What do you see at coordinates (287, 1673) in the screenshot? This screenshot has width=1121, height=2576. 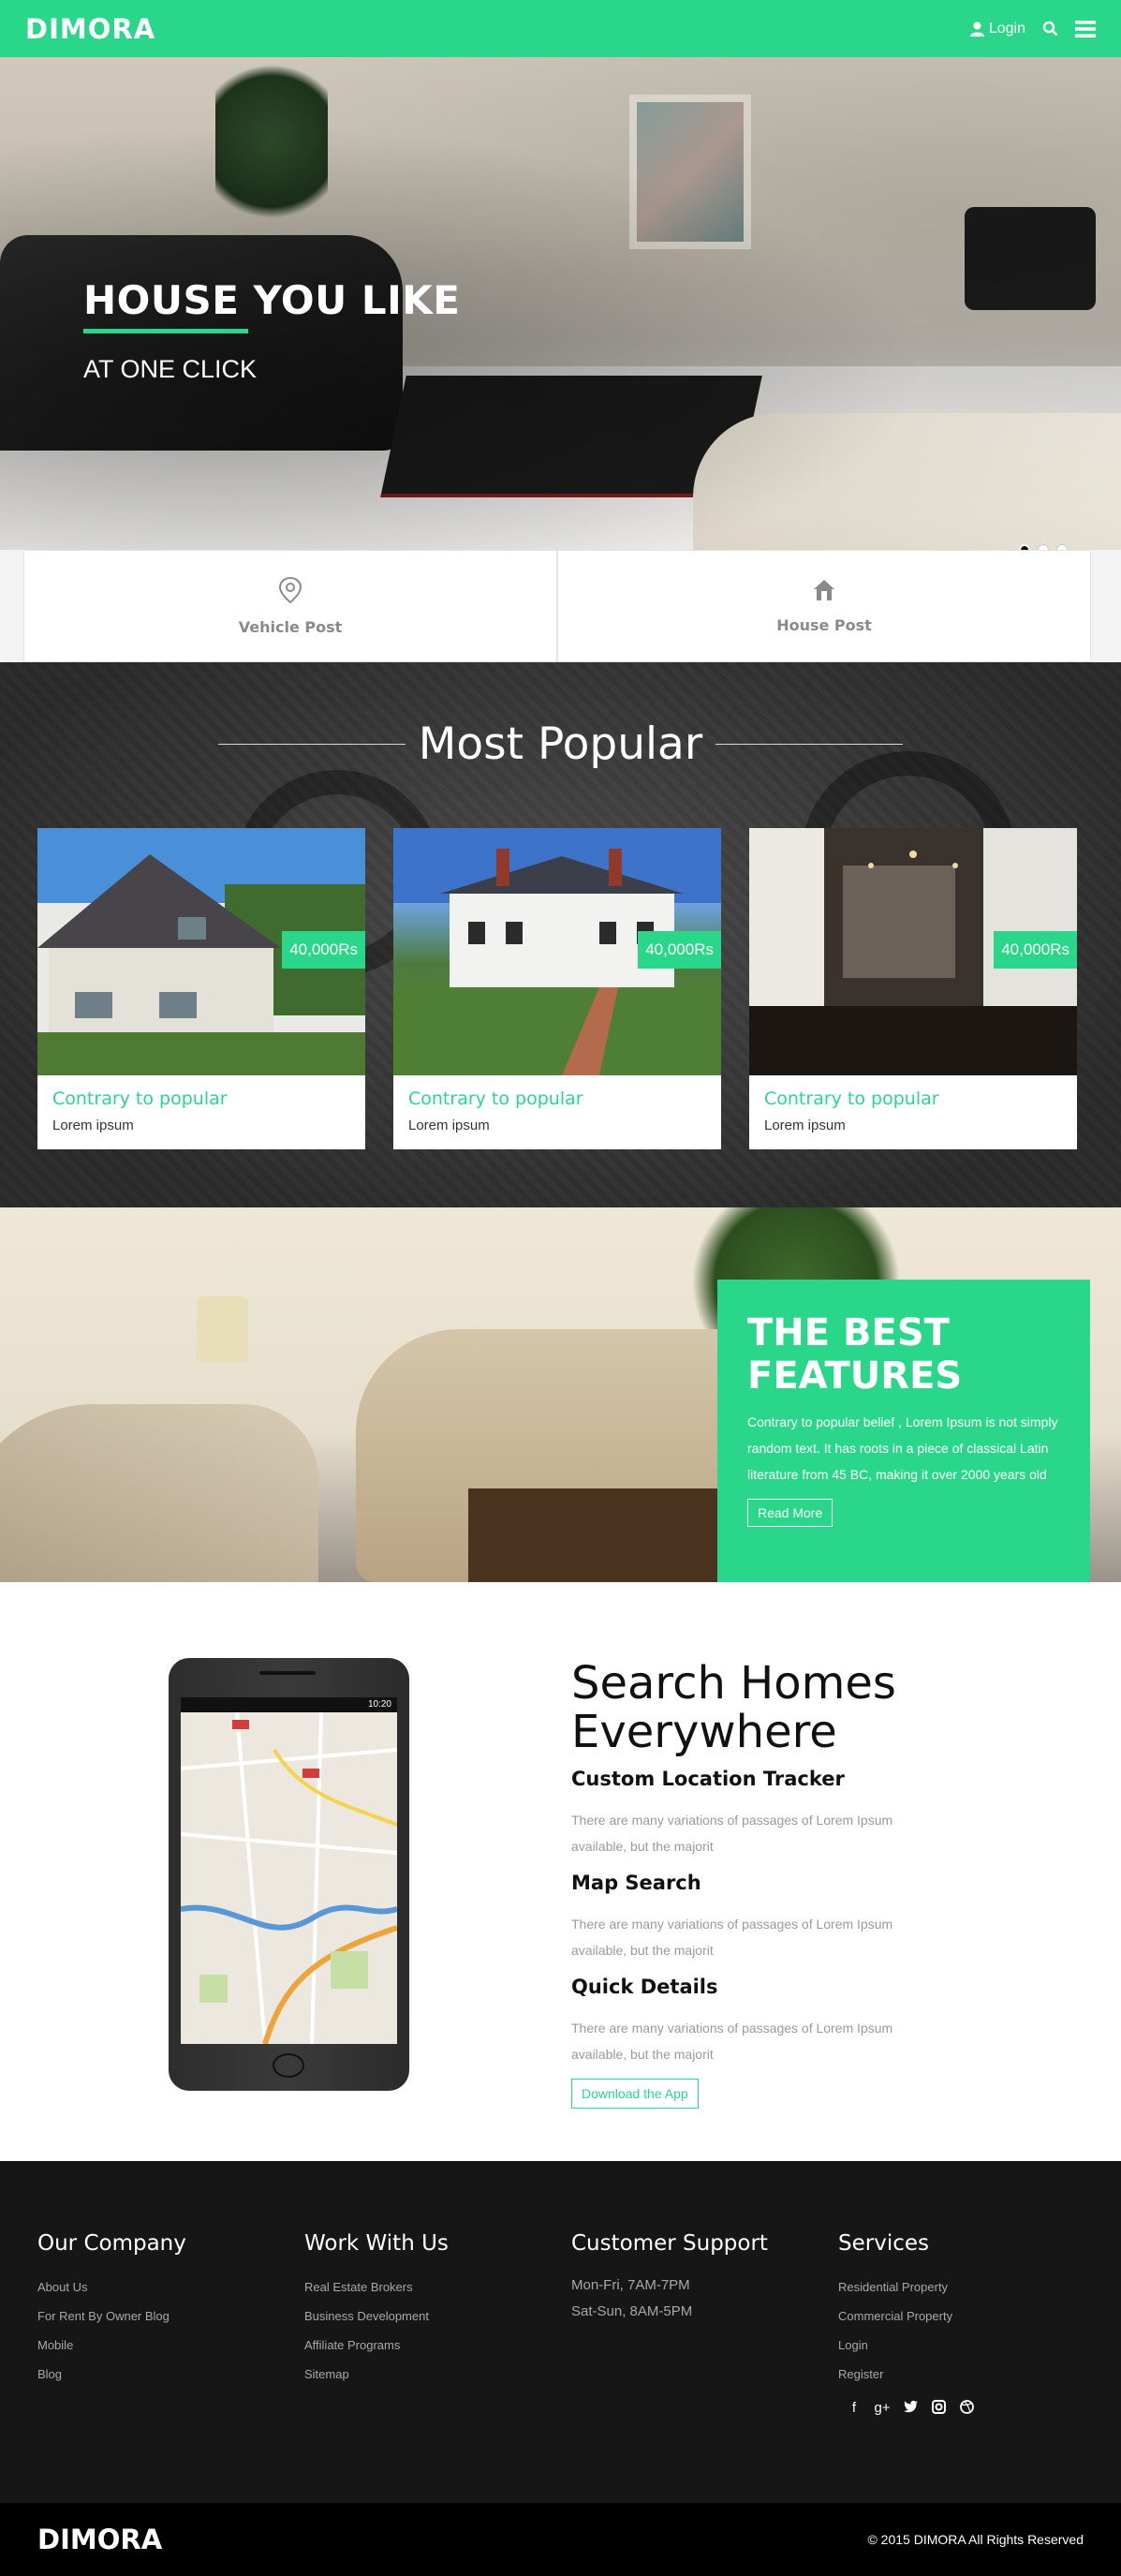 I see `phone-speaker` at bounding box center [287, 1673].